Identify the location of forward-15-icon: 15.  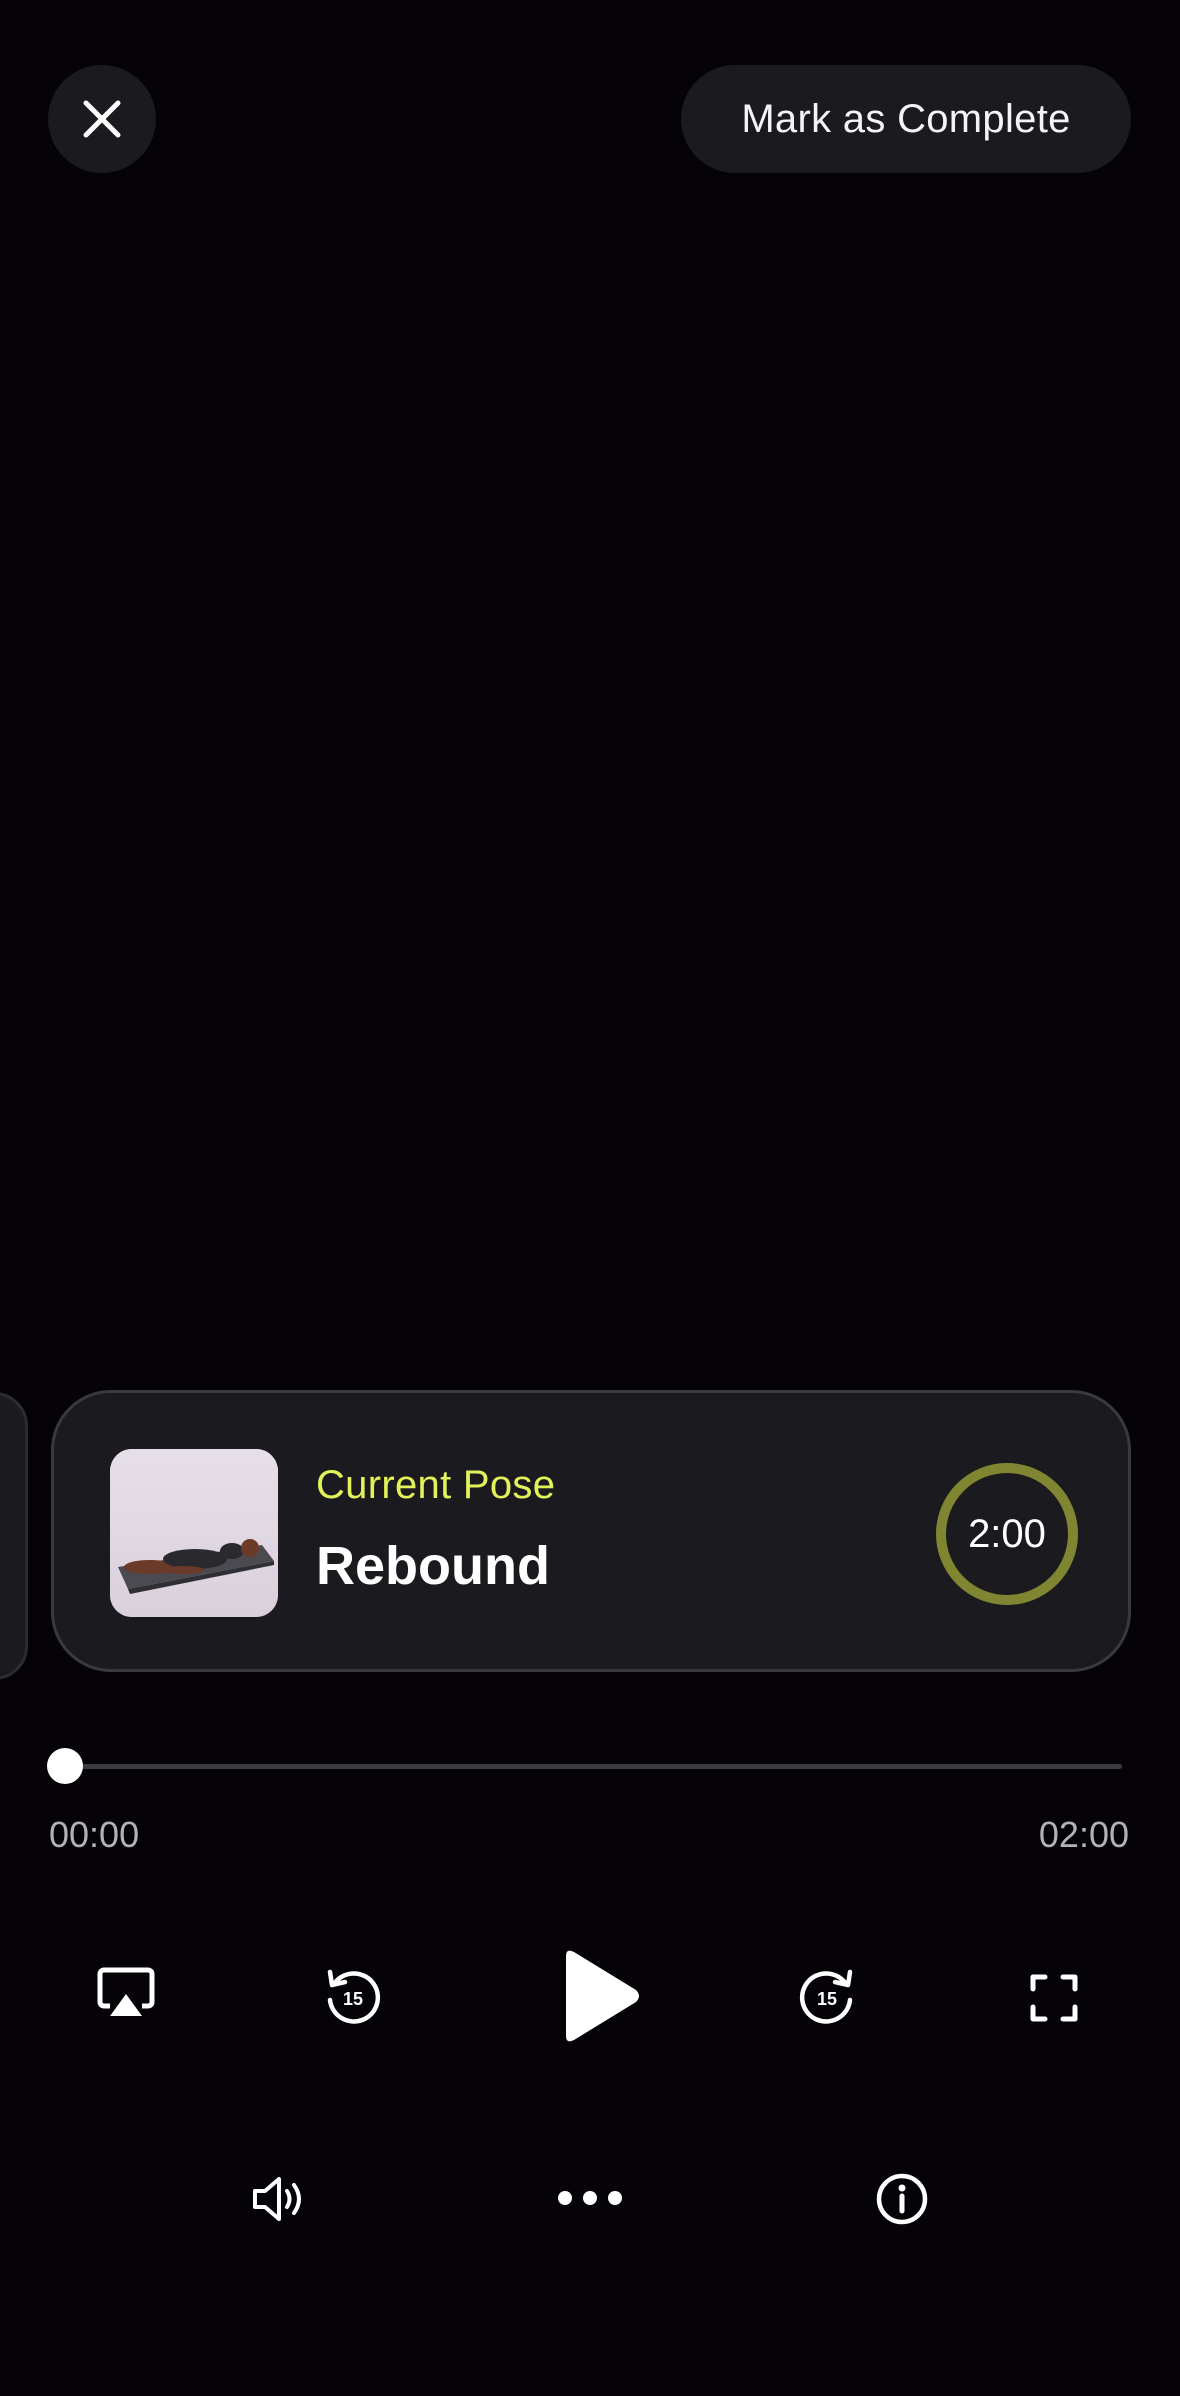
(826, 1996).